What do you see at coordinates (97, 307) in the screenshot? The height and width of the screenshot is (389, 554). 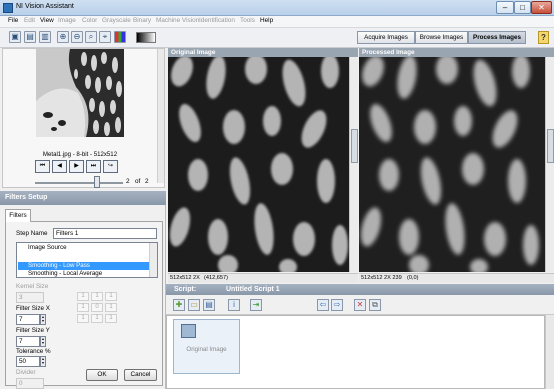 I see `kernel-cell: 0` at bounding box center [97, 307].